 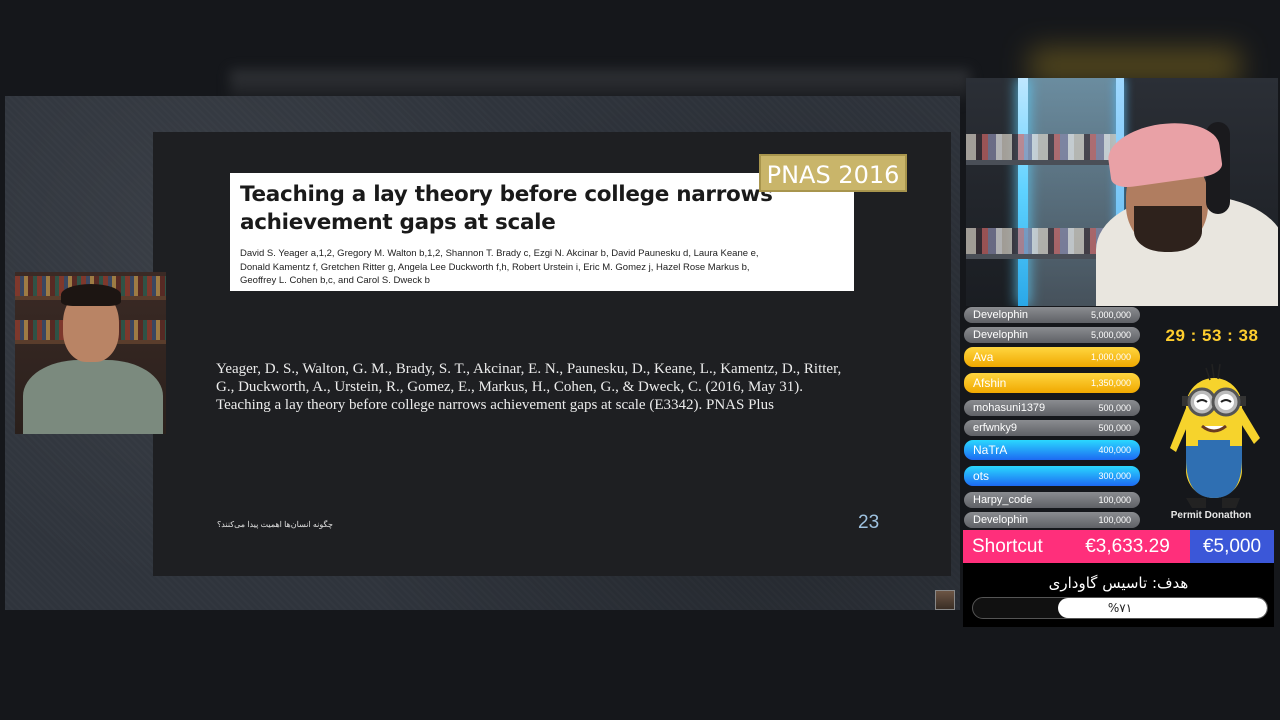 What do you see at coordinates (1118, 595) in the screenshot?
I see `goal-box: هدف: تاسیس گاوداری %۷۱` at bounding box center [1118, 595].